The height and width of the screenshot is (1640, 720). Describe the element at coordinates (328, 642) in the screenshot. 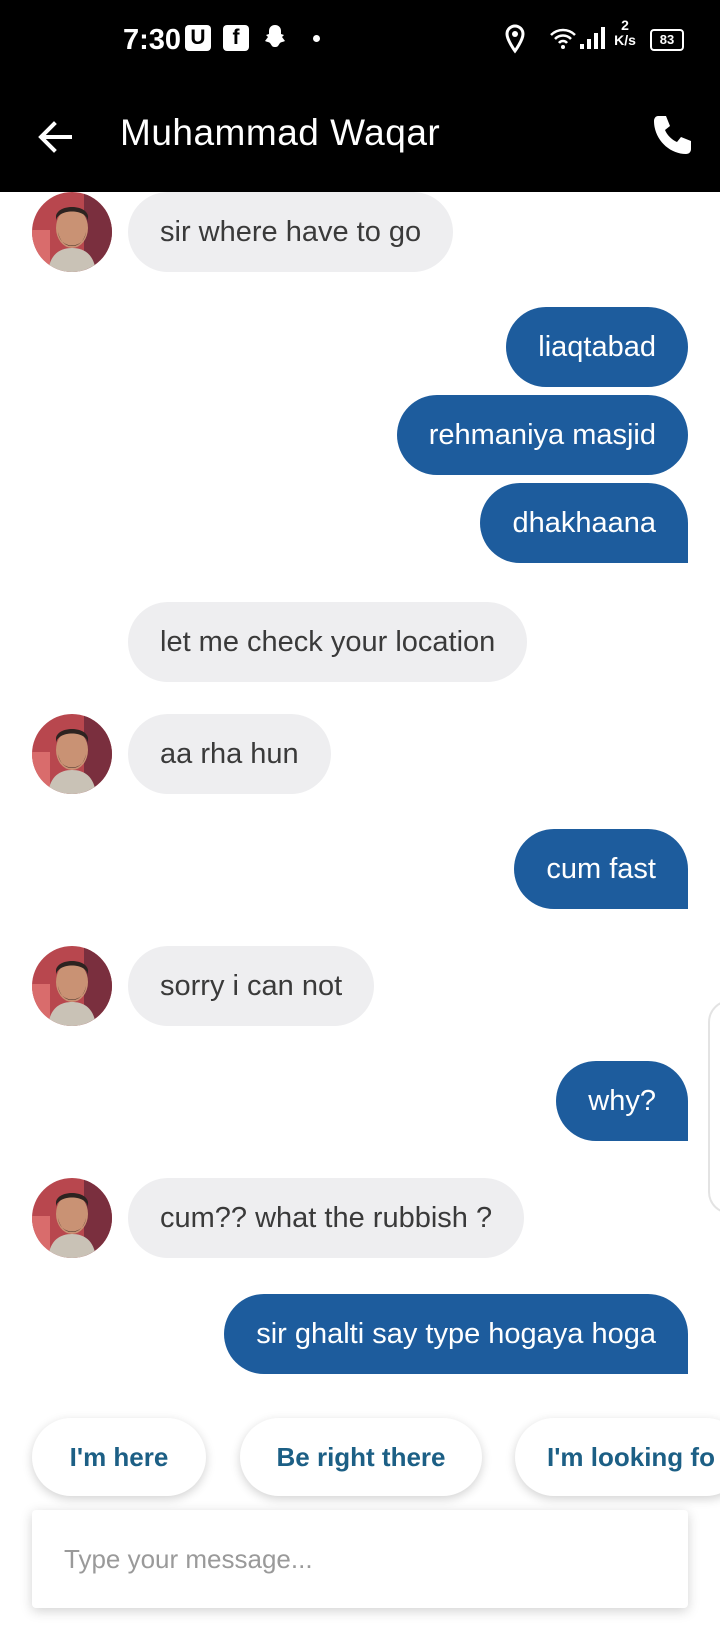

I see `incoming-message: let me check your location` at that location.